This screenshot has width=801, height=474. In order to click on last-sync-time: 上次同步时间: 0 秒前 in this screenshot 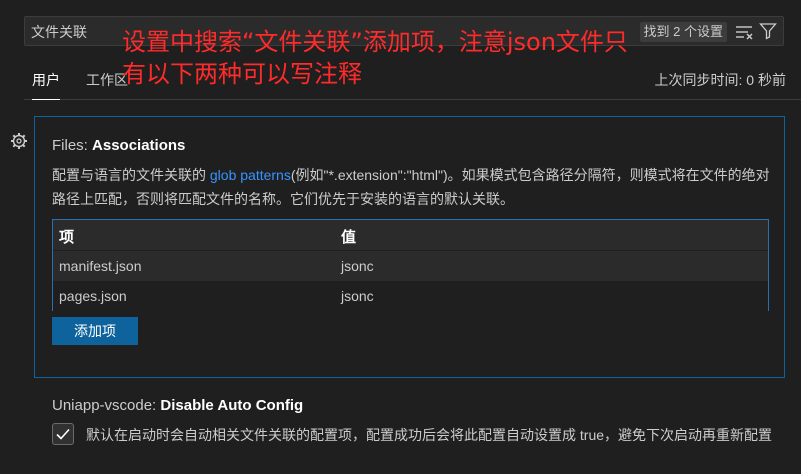, I will do `click(720, 80)`.